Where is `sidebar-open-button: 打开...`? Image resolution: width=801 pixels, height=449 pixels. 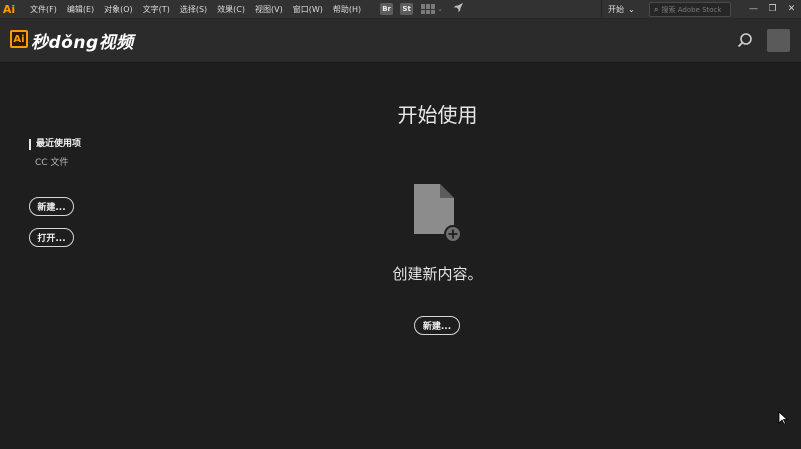
sidebar-open-button: 打开... is located at coordinates (51, 237).